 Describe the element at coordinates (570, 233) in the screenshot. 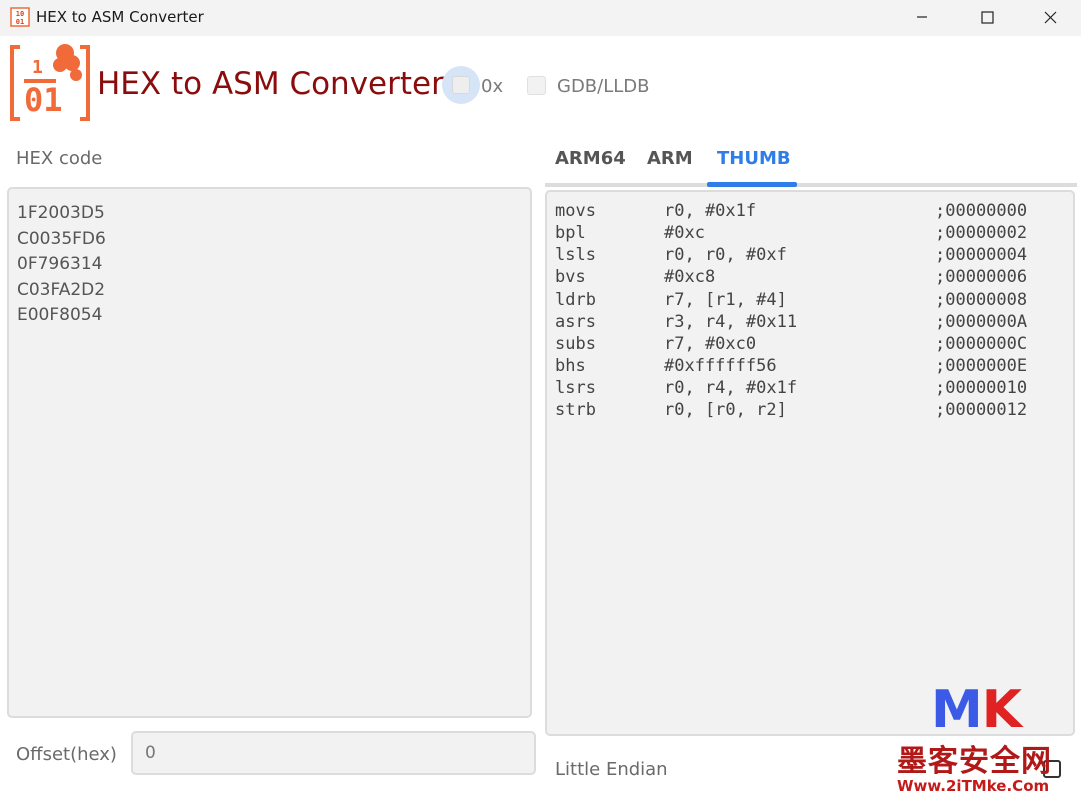

I see `asm-mnemonic: bpl` at that location.